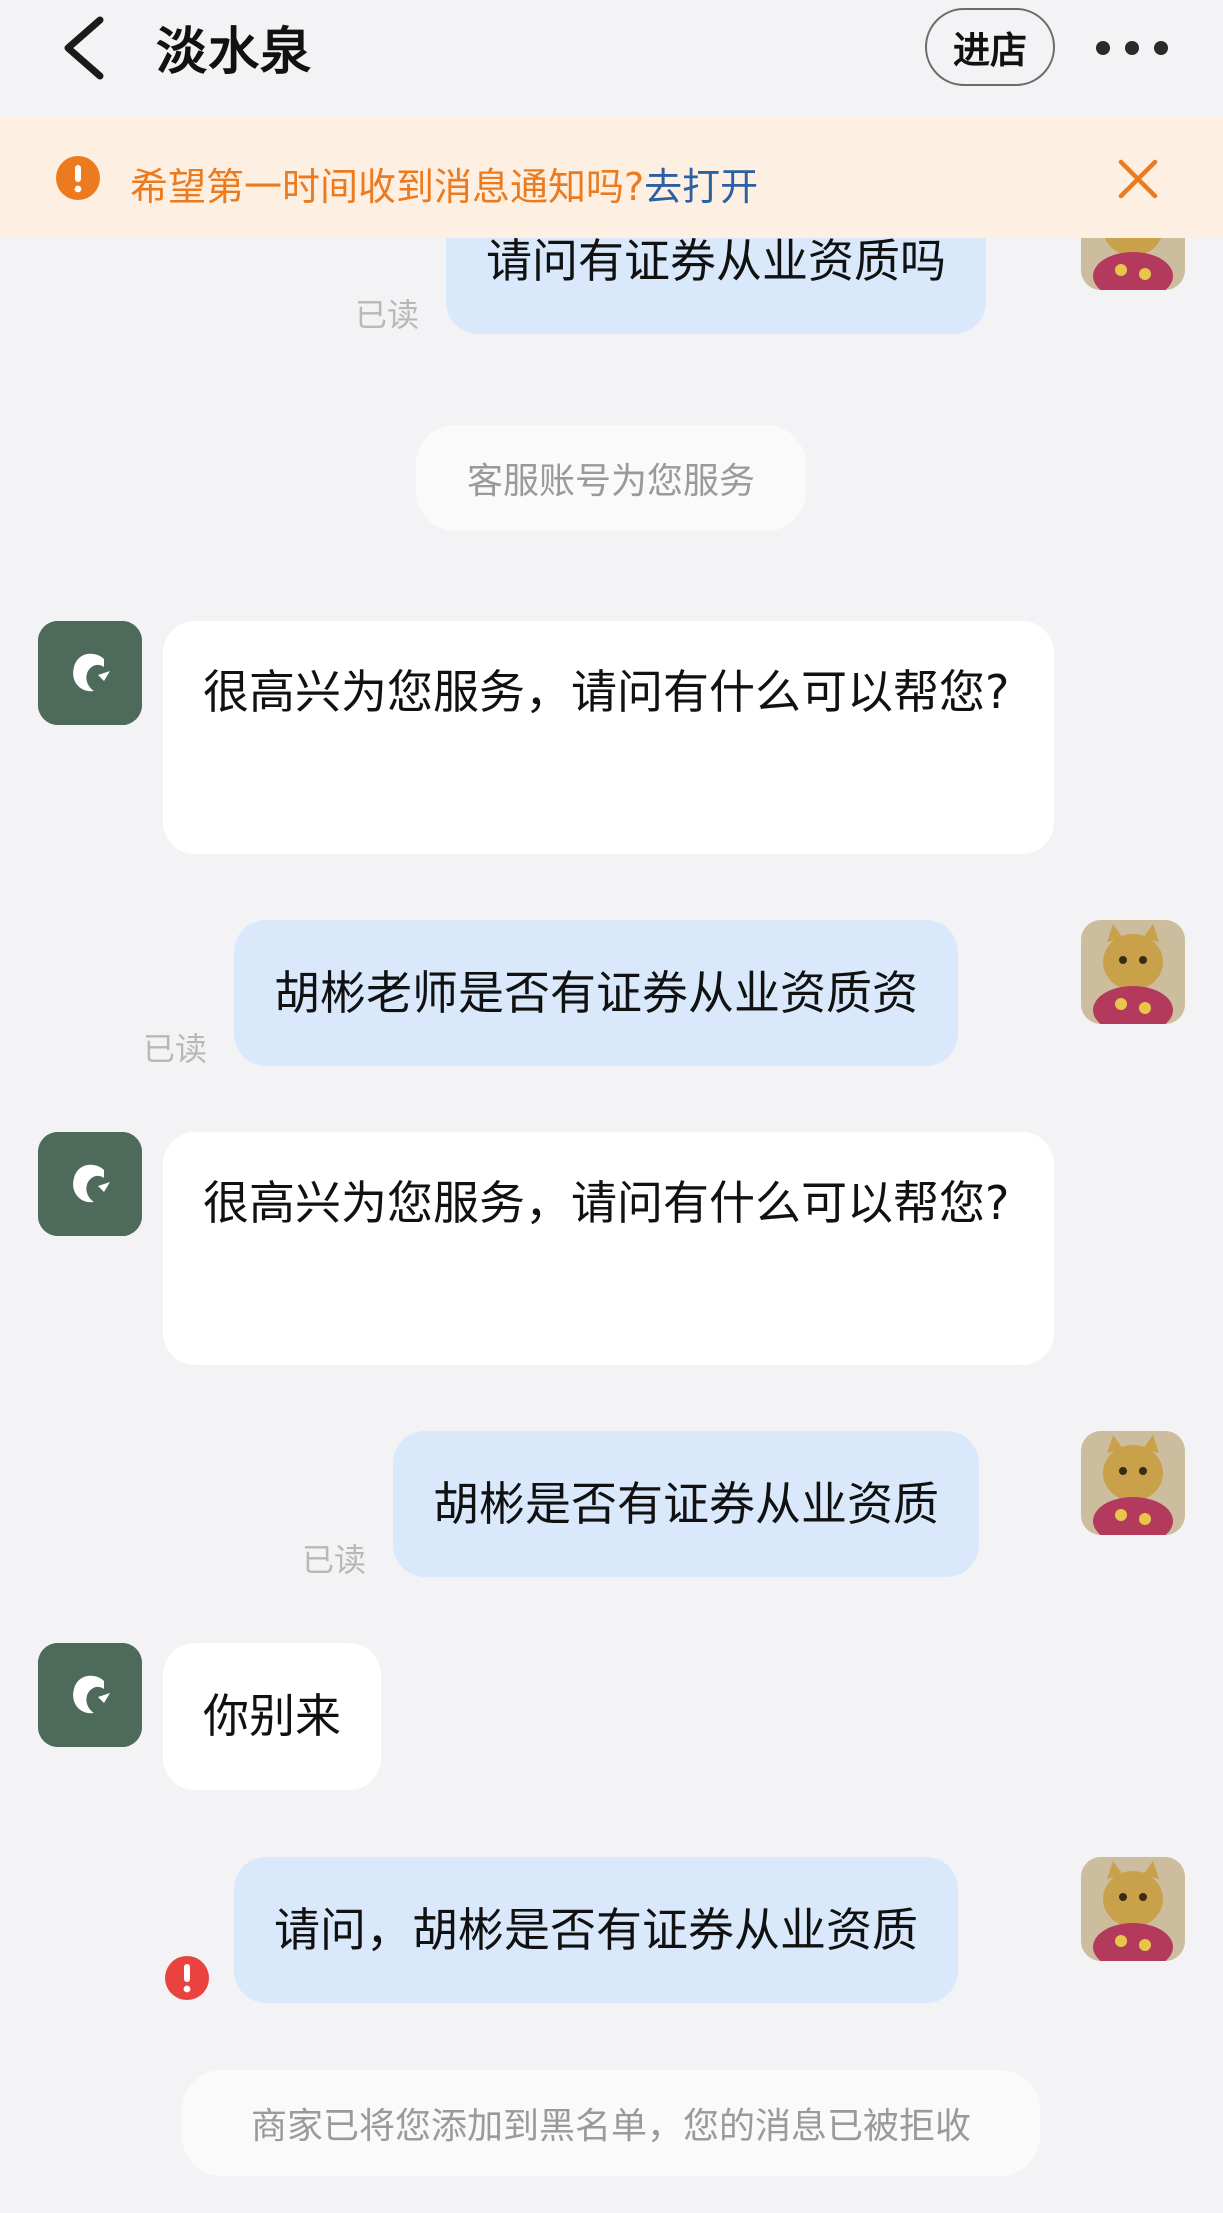 The height and width of the screenshot is (2213, 1223). I want to click on send-failed-icon, so click(187, 1978).